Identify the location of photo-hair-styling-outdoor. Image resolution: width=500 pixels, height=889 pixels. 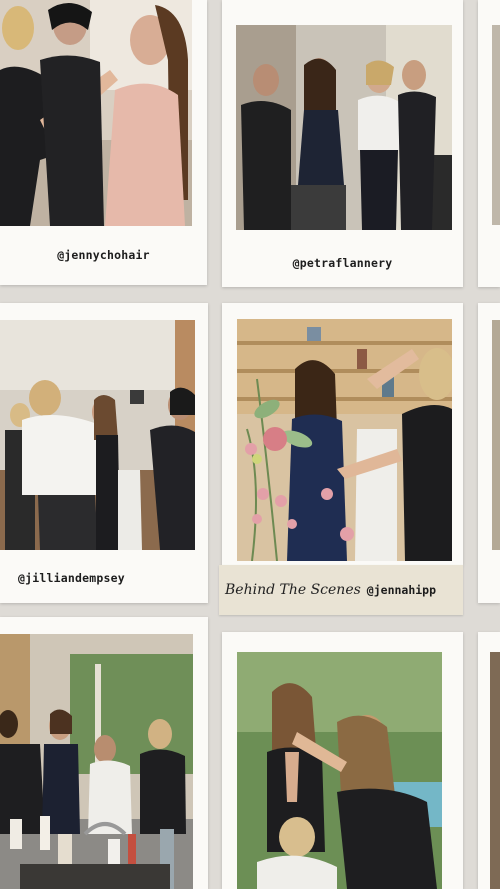
(339, 770).